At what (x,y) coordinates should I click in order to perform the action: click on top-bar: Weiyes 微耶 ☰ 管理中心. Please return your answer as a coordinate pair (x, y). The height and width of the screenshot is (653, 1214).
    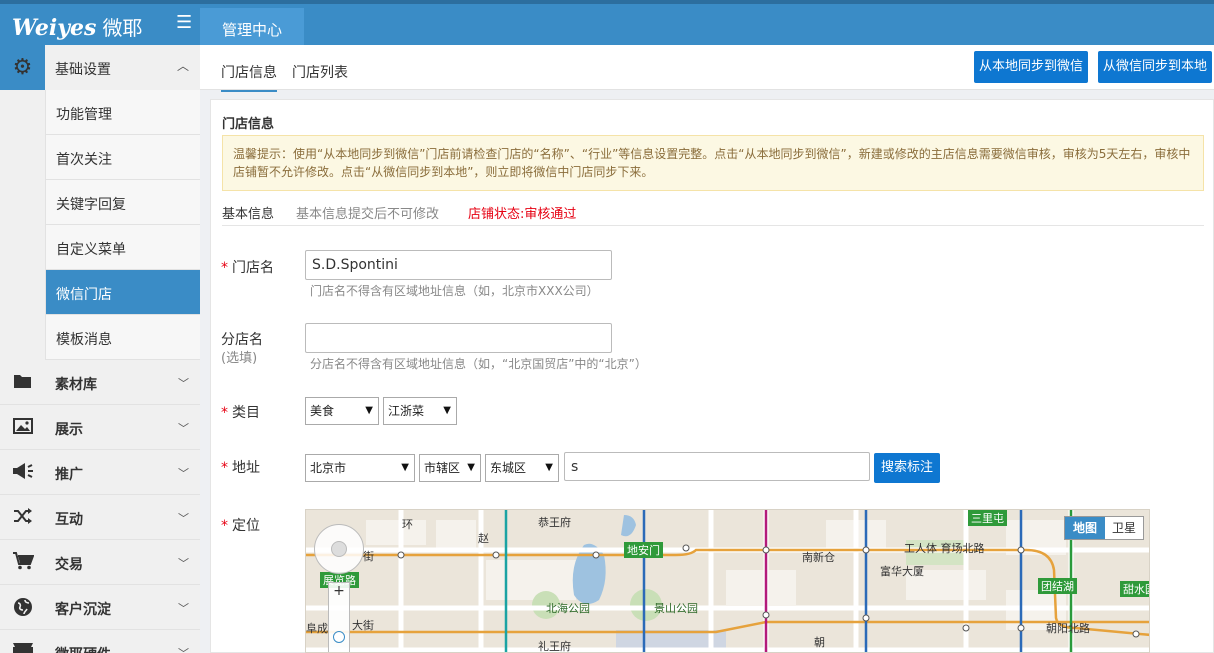
    Looking at the image, I should click on (607, 24).